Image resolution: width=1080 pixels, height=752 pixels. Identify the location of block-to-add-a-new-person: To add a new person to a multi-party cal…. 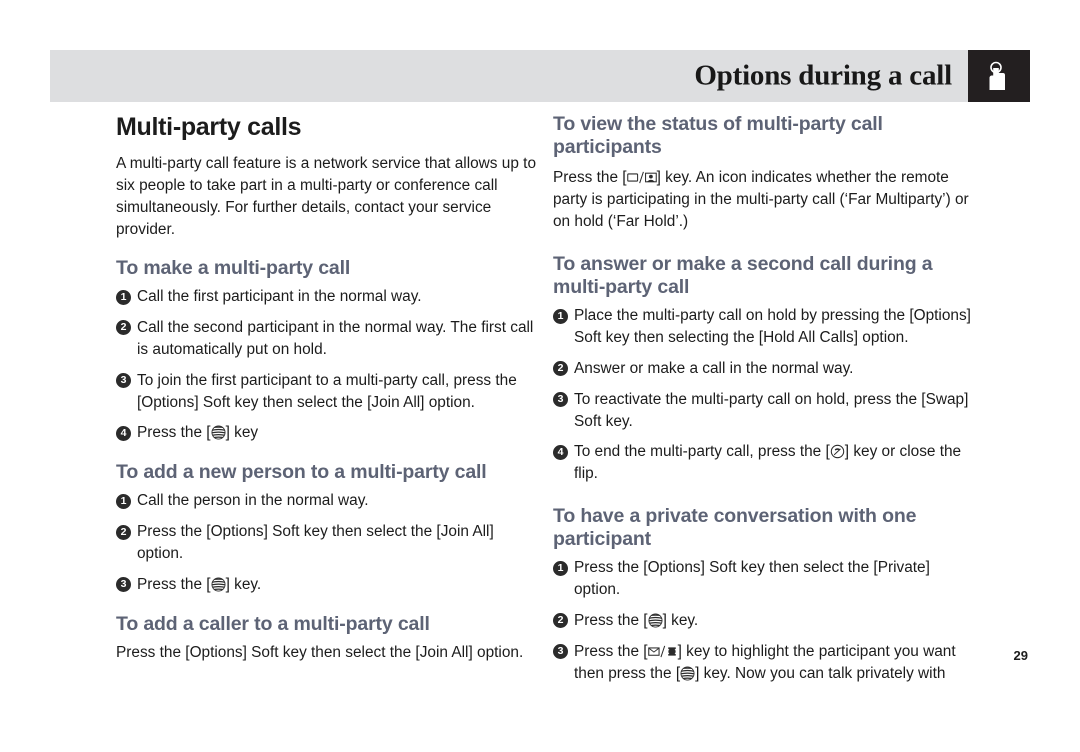
(326, 528).